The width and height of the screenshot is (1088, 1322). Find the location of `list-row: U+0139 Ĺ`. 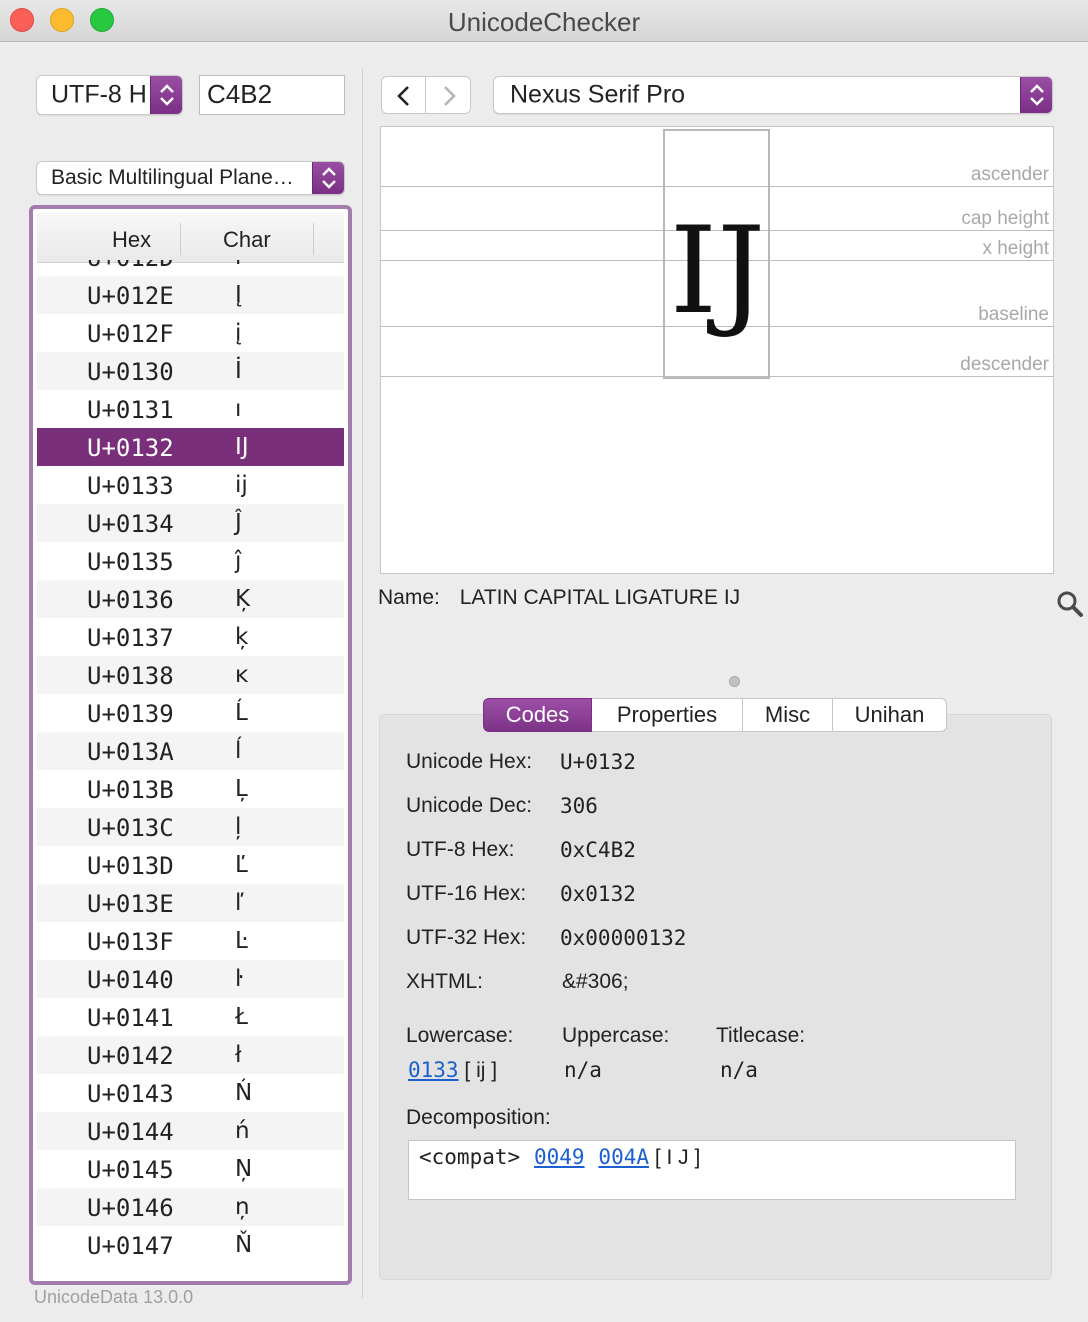

list-row: U+0139 Ĺ is located at coordinates (190, 713).